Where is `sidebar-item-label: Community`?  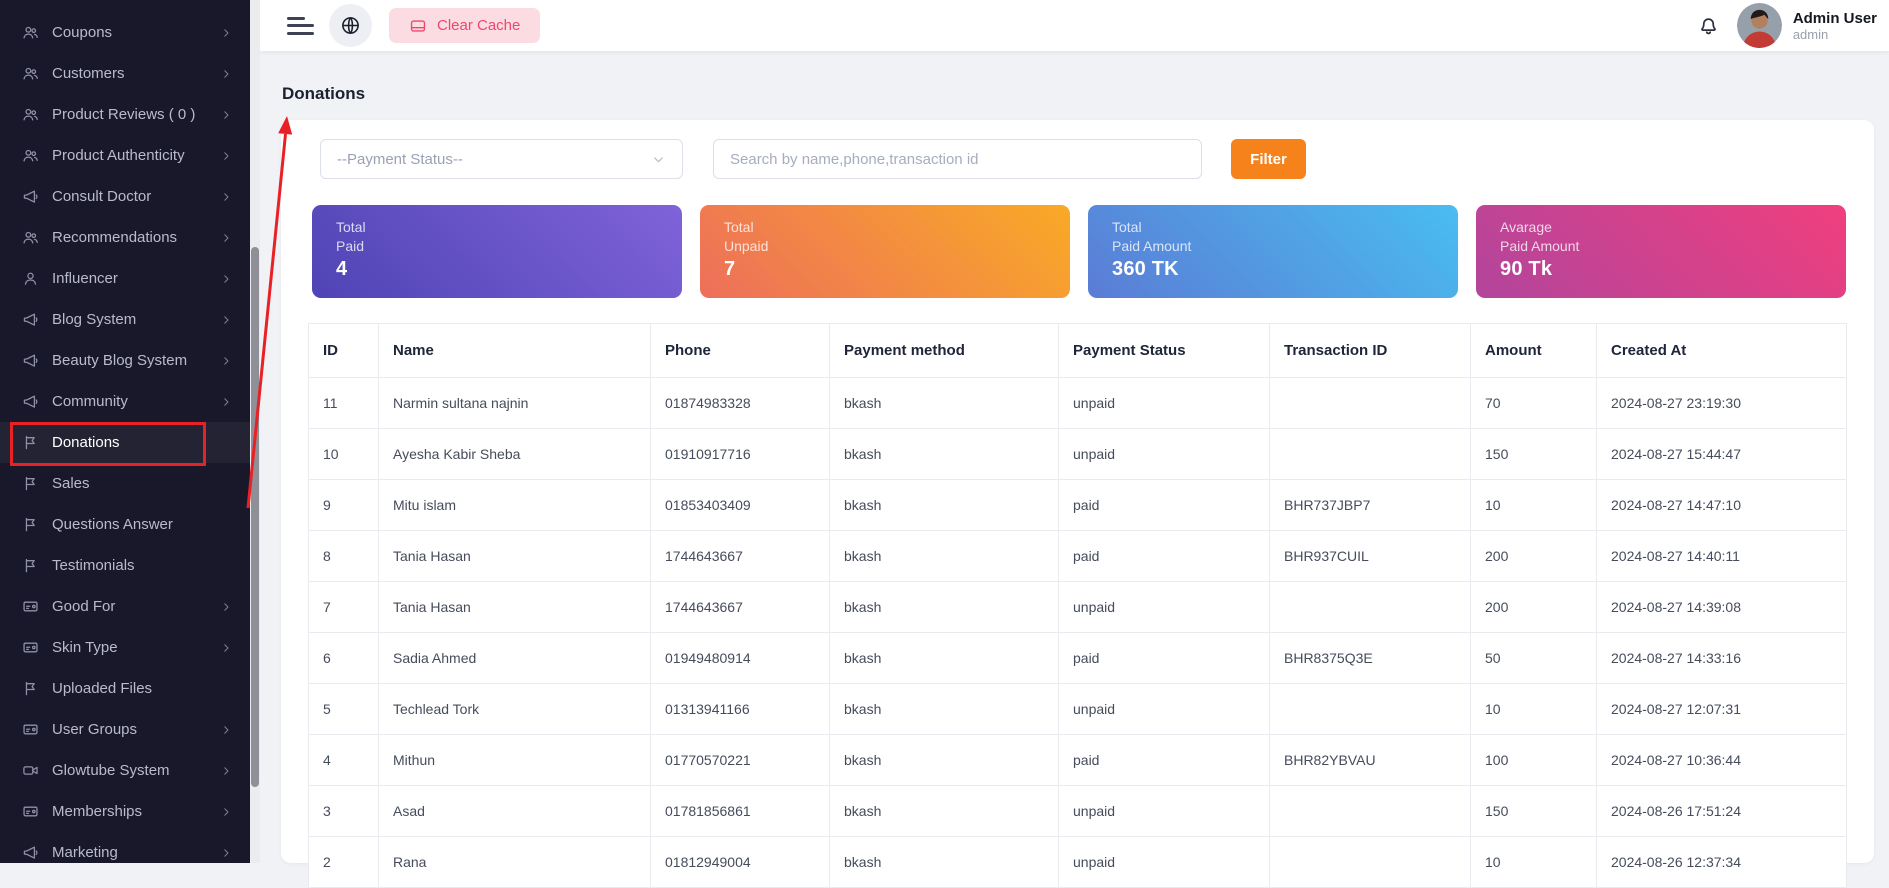
sidebar-item-label: Community is located at coordinates (90, 401).